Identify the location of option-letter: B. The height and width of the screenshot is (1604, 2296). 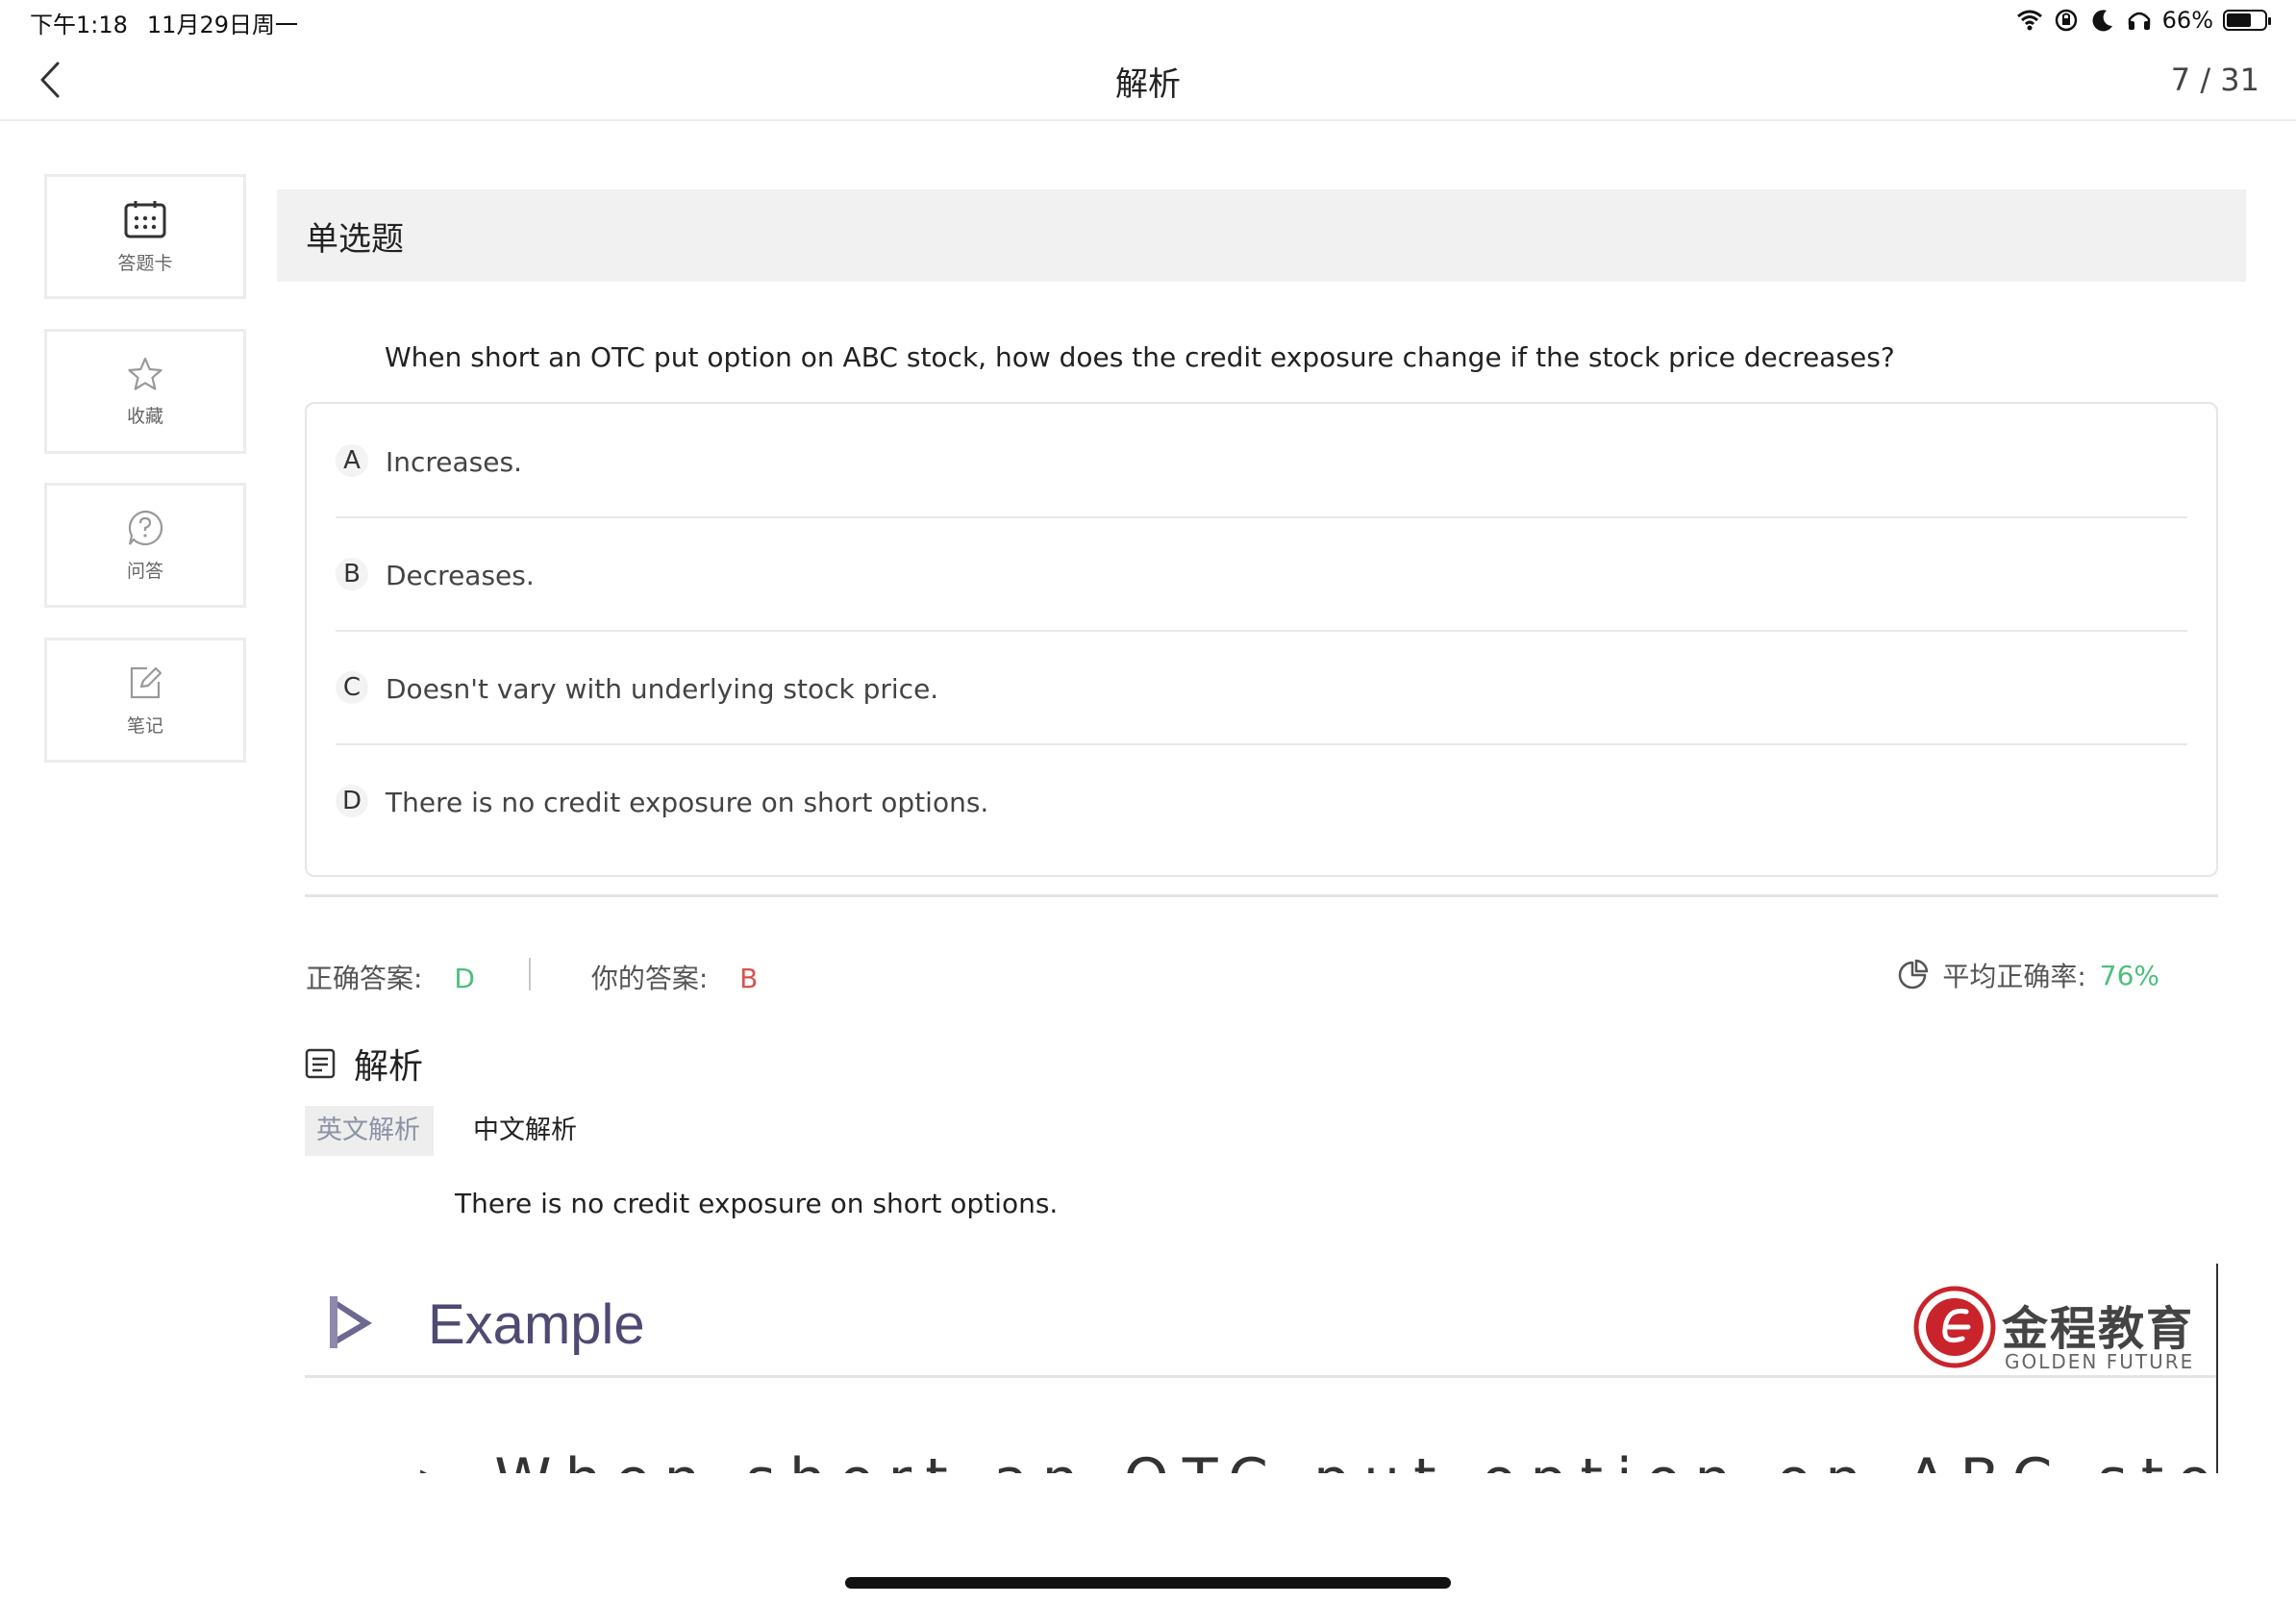
(352, 574).